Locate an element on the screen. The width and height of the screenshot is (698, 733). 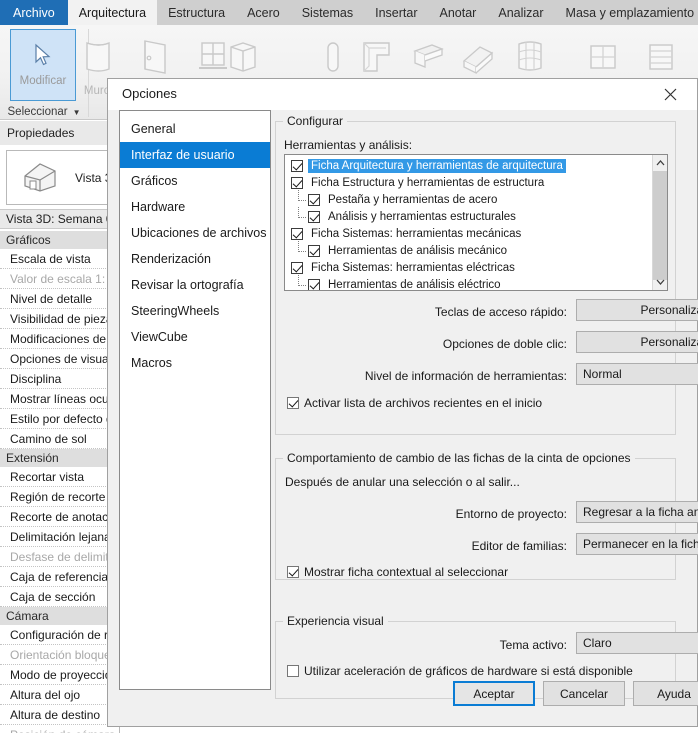
properties-row: Caja de referencia is located at coordinates (59, 577).